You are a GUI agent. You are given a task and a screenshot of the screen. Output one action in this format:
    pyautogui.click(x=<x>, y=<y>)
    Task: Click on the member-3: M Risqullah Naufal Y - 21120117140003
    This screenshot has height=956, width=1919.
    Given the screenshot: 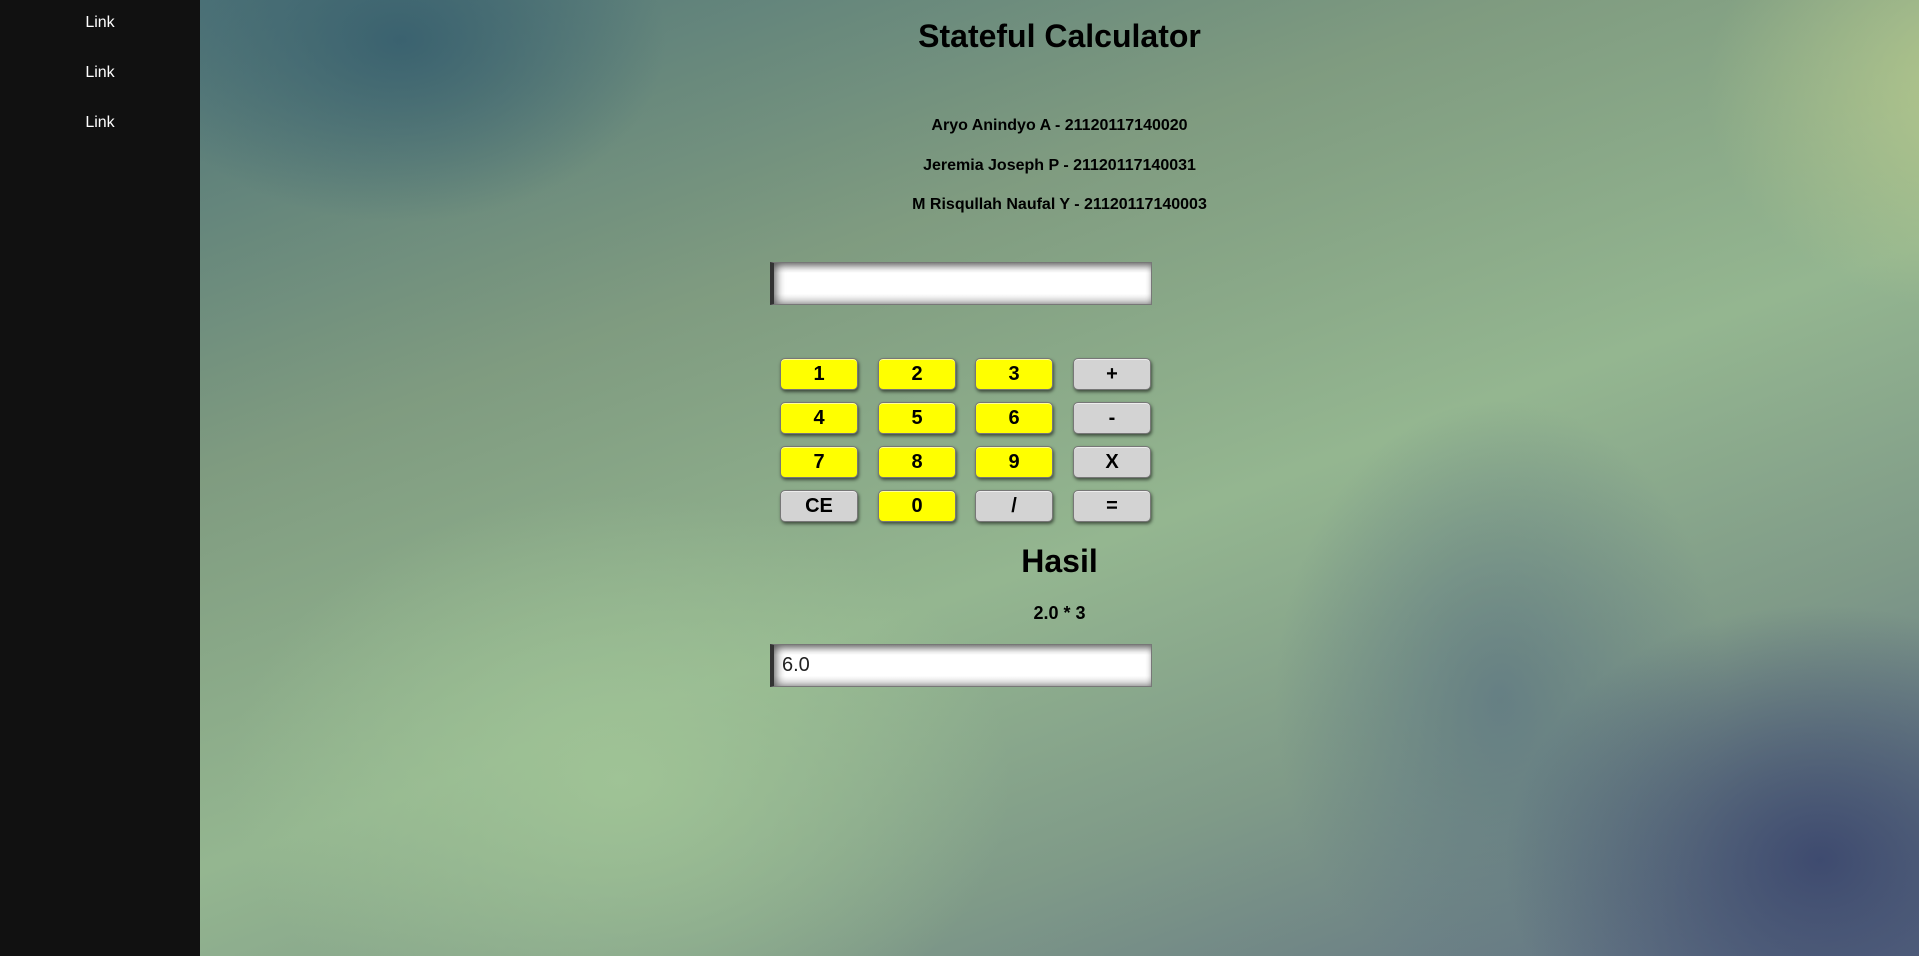 What is the action you would take?
    pyautogui.click(x=1059, y=204)
    